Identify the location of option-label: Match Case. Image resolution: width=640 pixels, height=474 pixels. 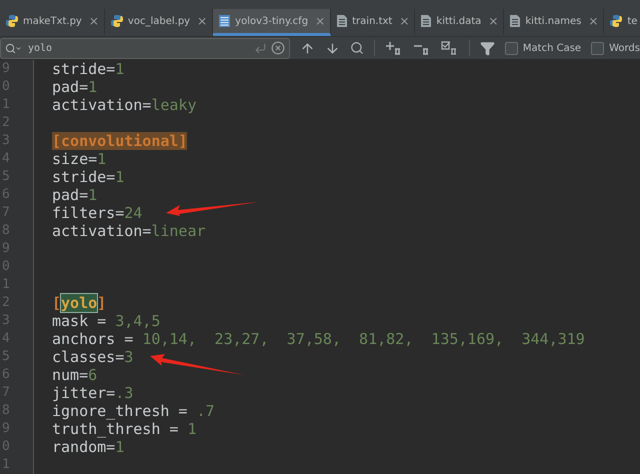
(552, 48).